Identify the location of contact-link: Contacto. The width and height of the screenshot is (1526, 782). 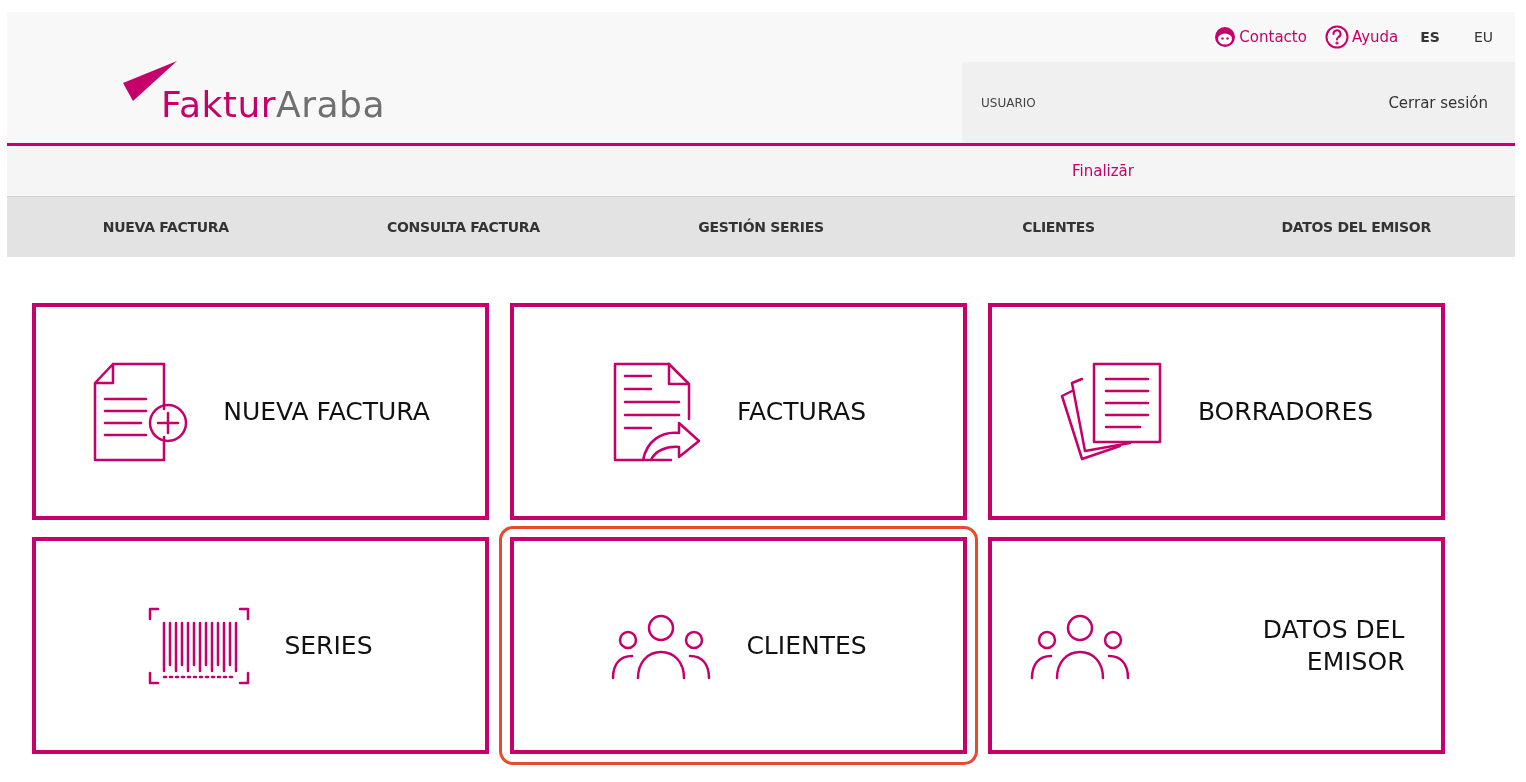
(1260, 37).